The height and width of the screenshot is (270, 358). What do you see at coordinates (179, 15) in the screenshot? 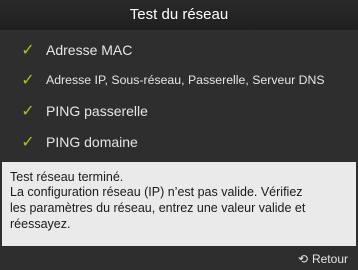
I see `dialog-title: Test du réseau` at bounding box center [179, 15].